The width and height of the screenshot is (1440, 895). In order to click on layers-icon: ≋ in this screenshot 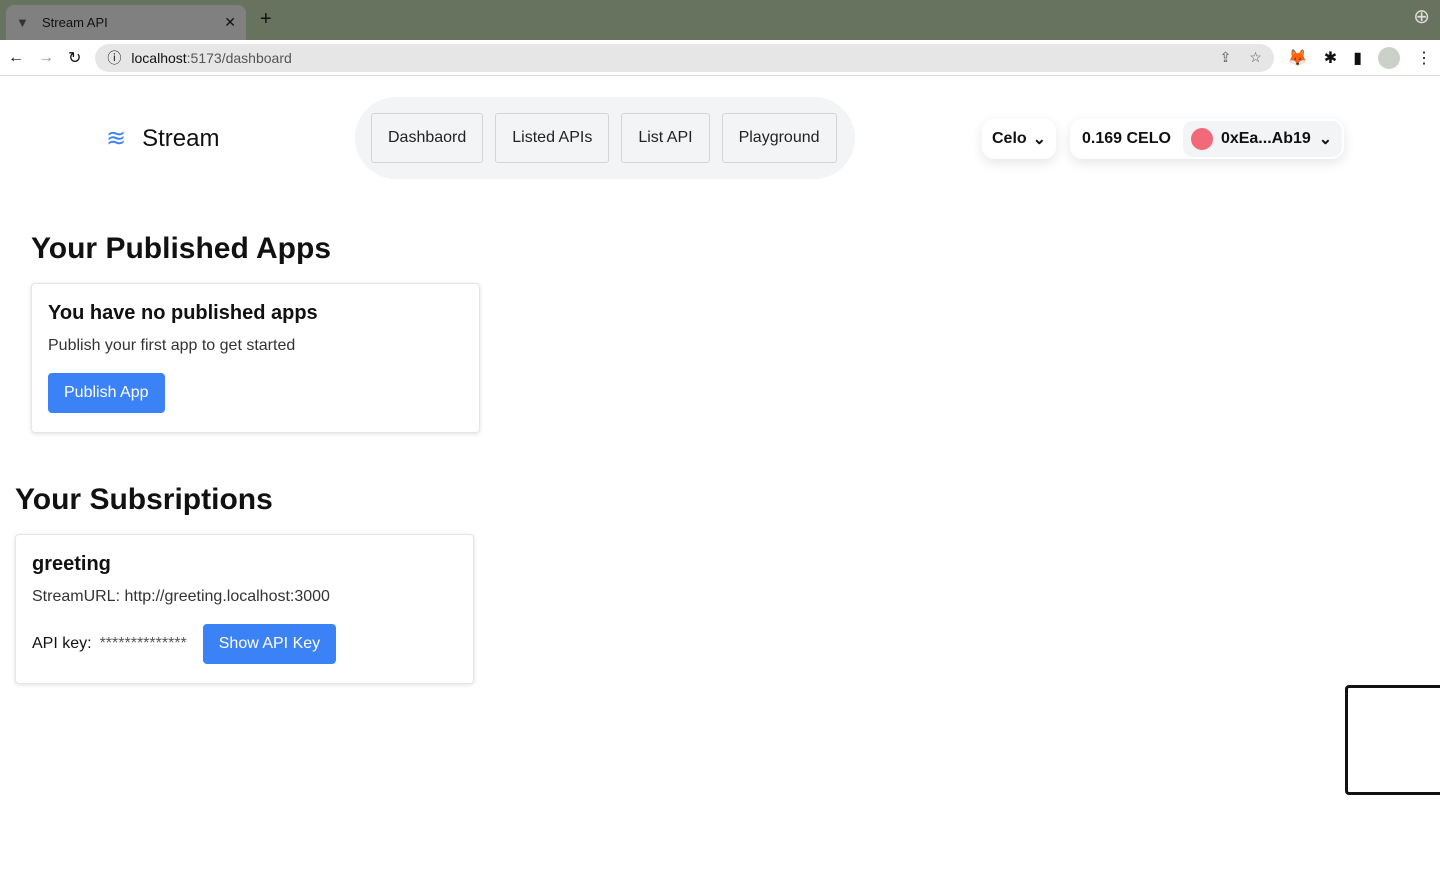, I will do `click(116, 138)`.